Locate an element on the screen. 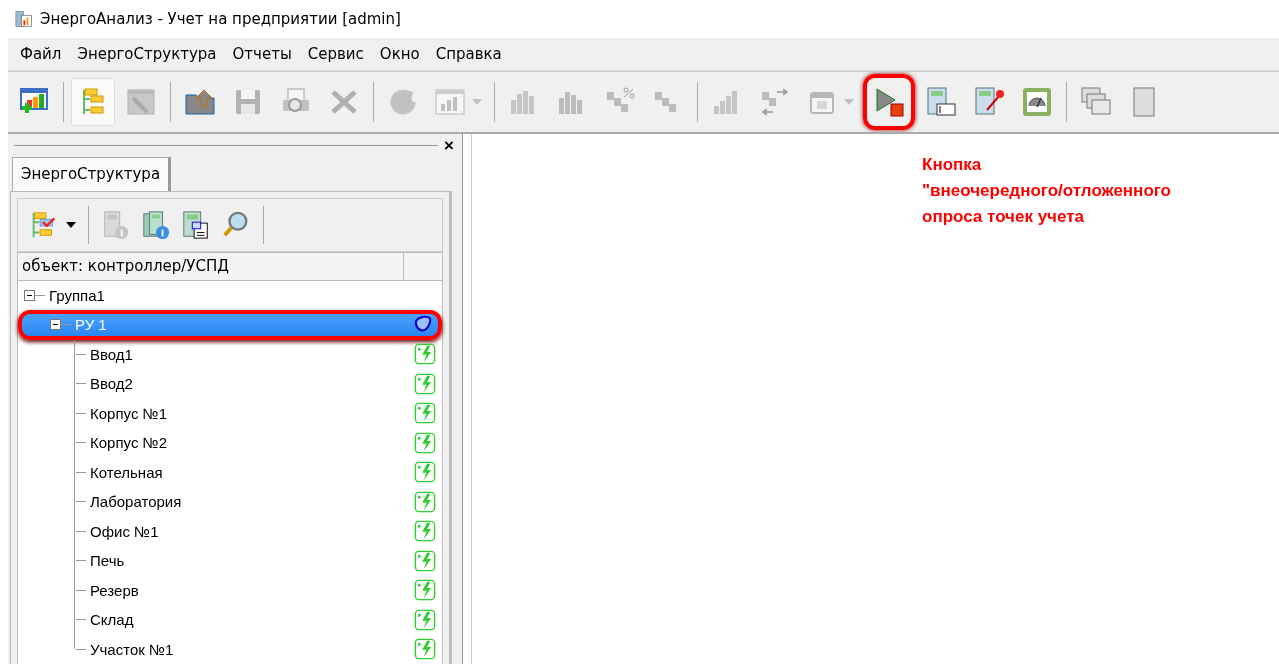 The image size is (1279, 664). tree-row: Группа1 is located at coordinates (230, 295).